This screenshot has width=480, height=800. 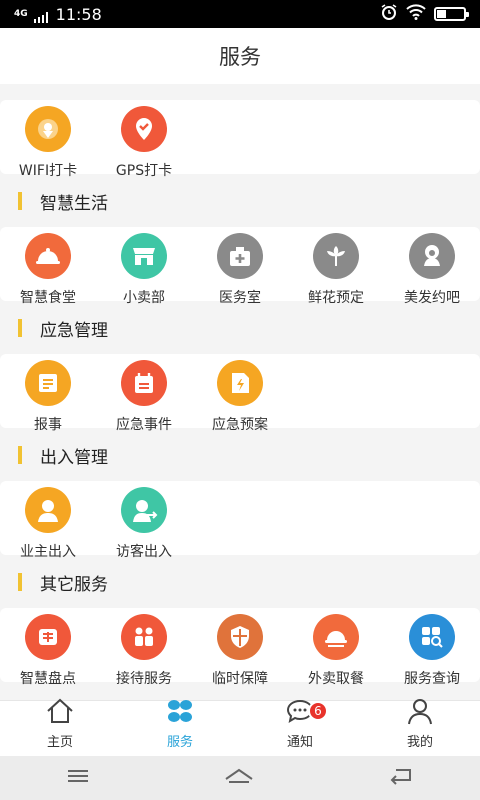 What do you see at coordinates (240, 383) in the screenshot?
I see `plan-document-icon` at bounding box center [240, 383].